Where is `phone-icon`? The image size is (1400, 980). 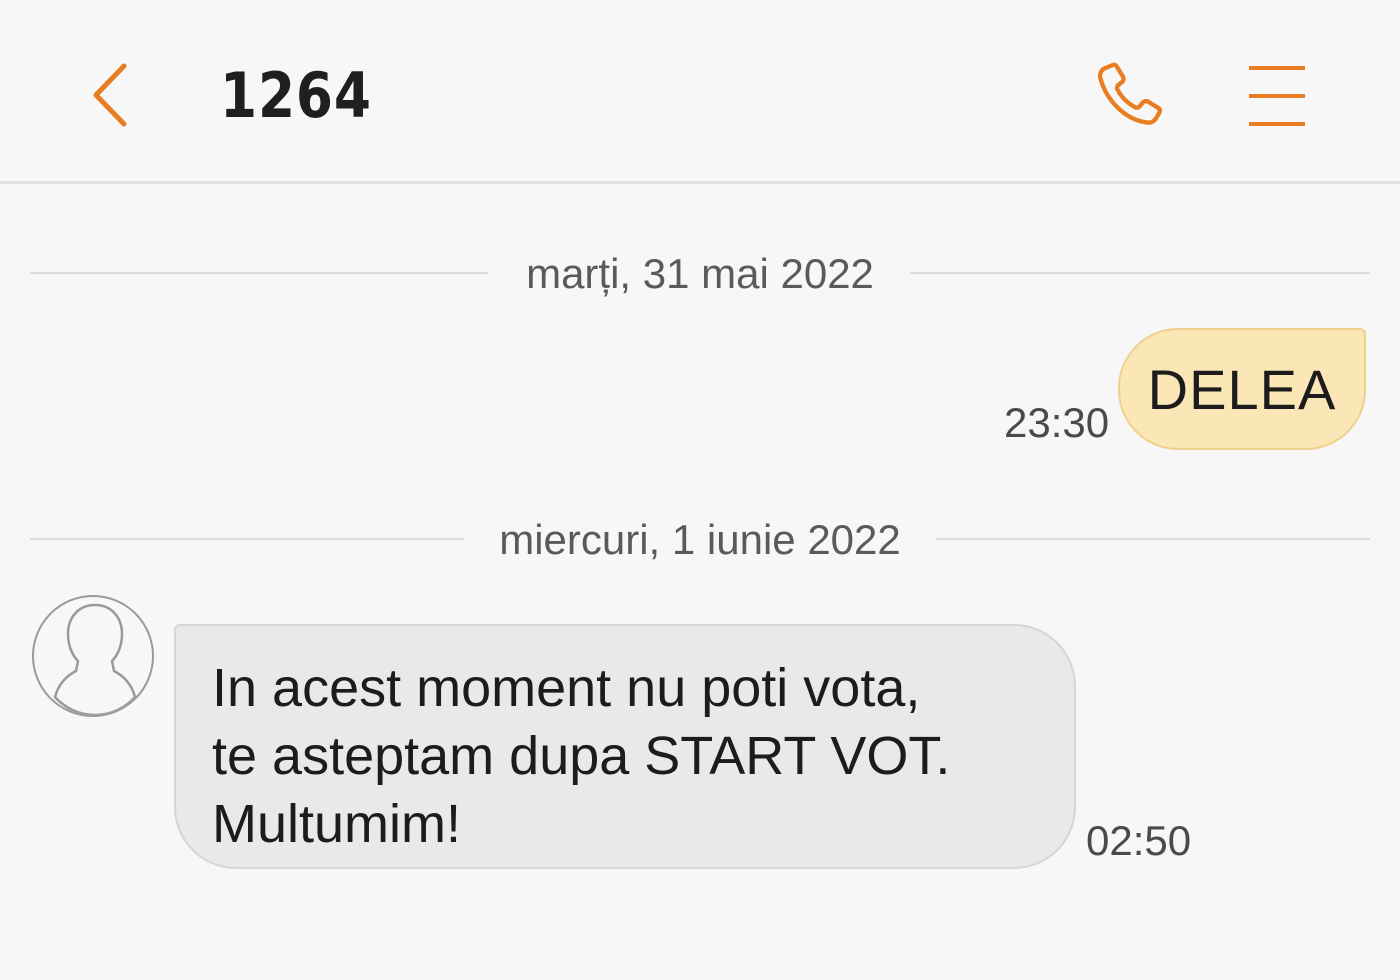
phone-icon is located at coordinates (1130, 93).